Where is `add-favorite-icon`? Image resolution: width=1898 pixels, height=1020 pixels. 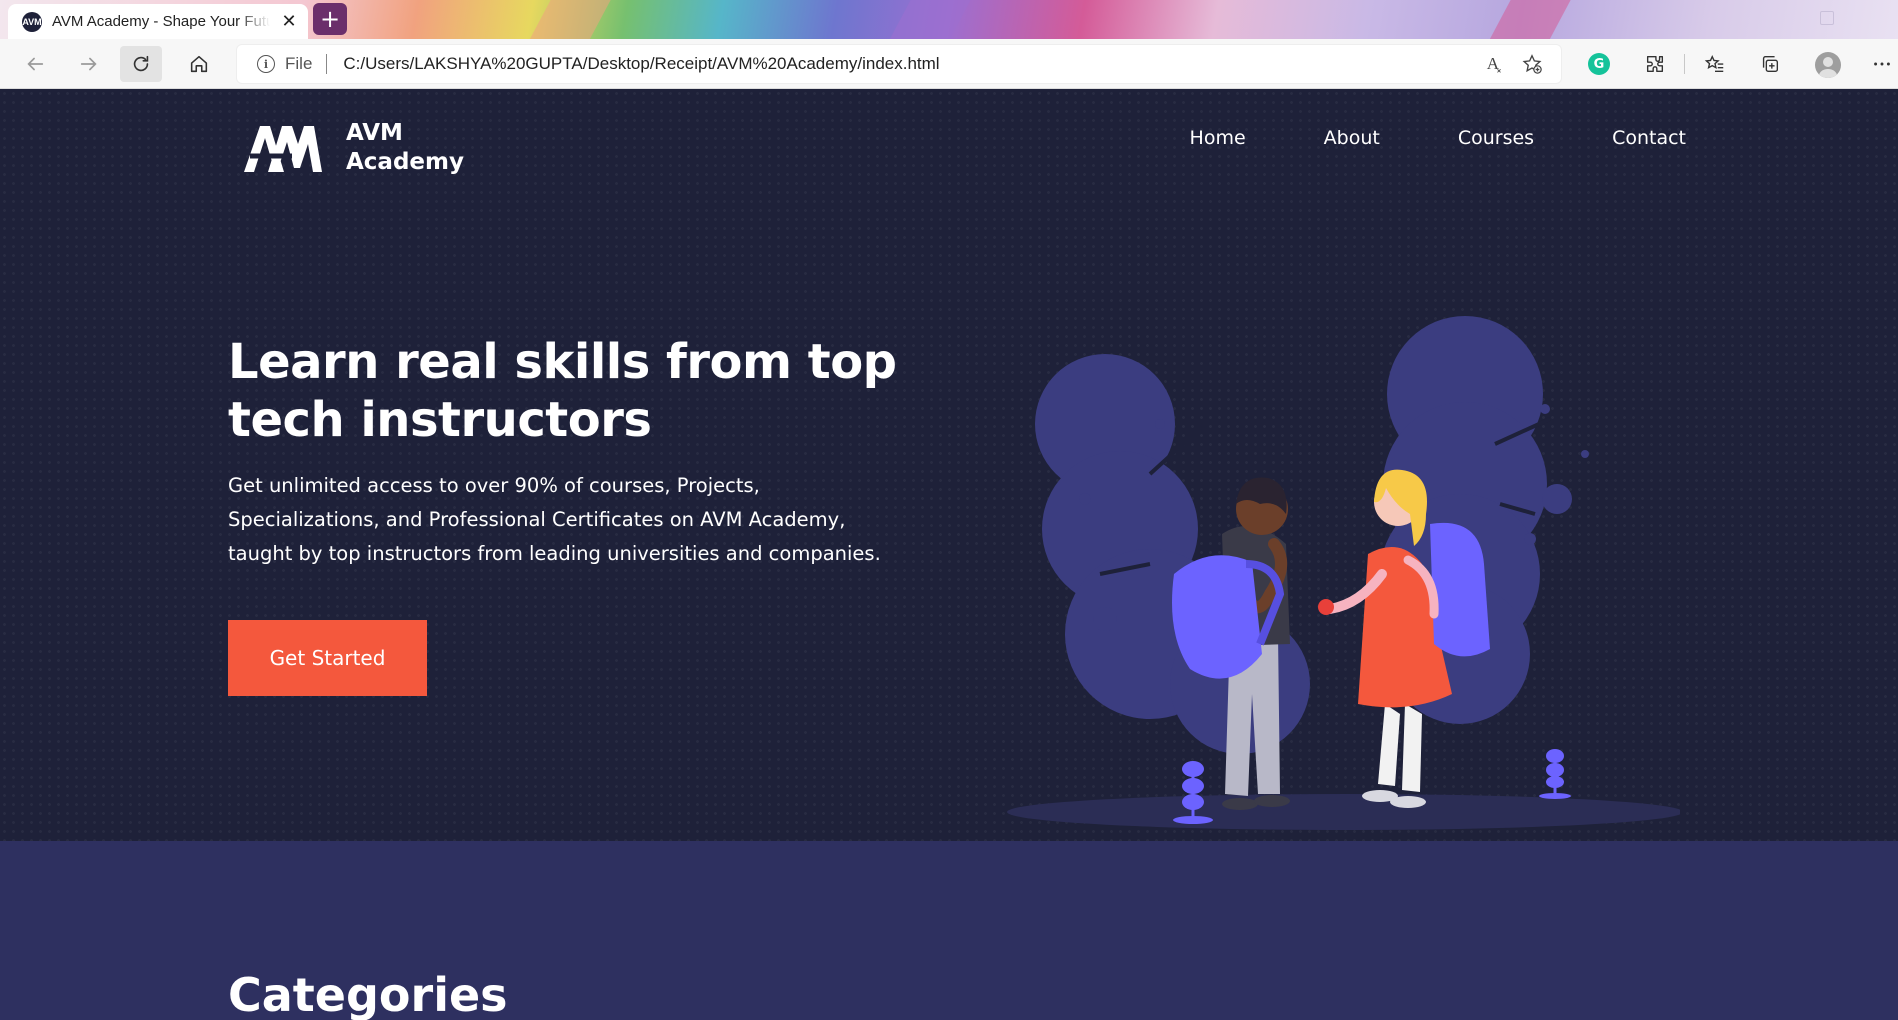 add-favorite-icon is located at coordinates (1532, 64).